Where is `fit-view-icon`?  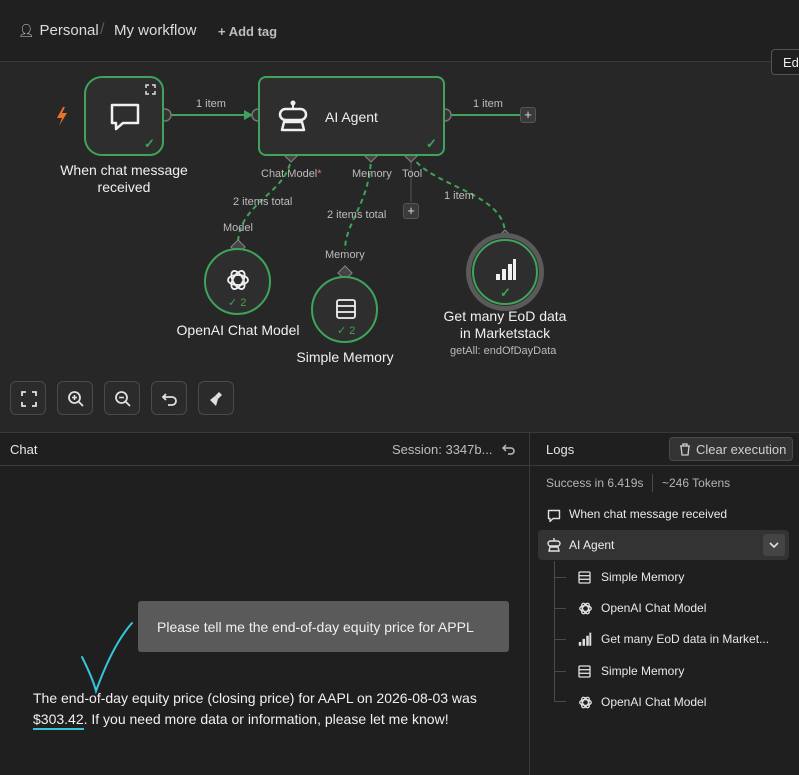 fit-view-icon is located at coordinates (29, 399).